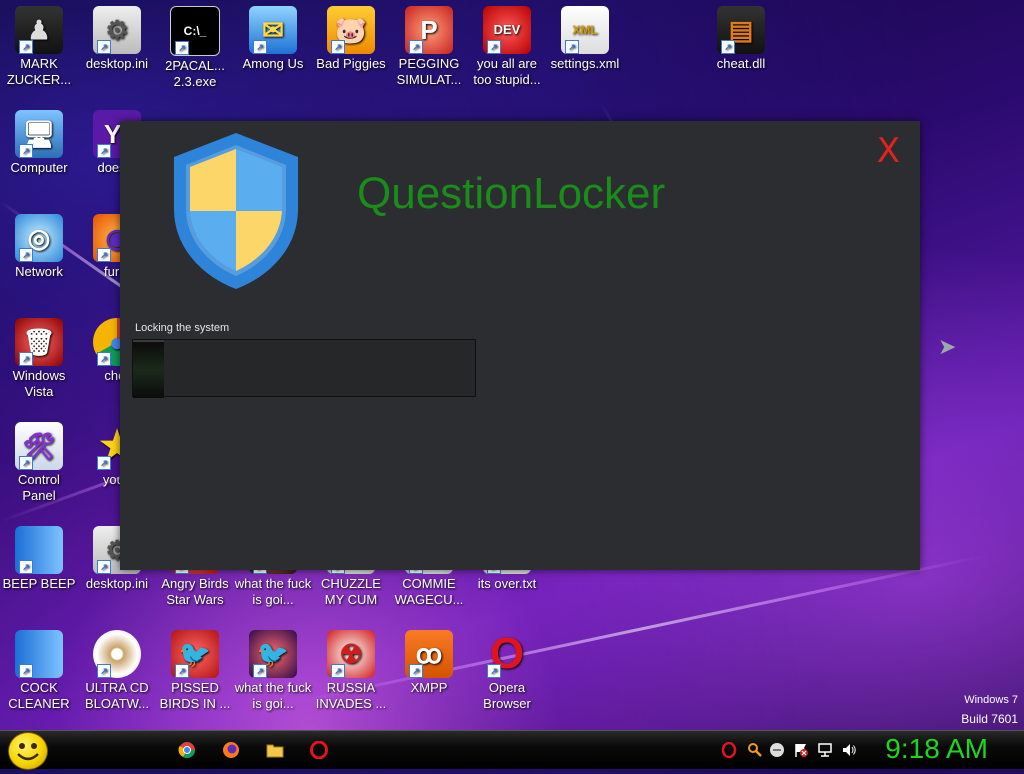 Image resolution: width=1024 pixels, height=774 pixels. I want to click on taskbar-clock: 9:18 AM, so click(936, 749).